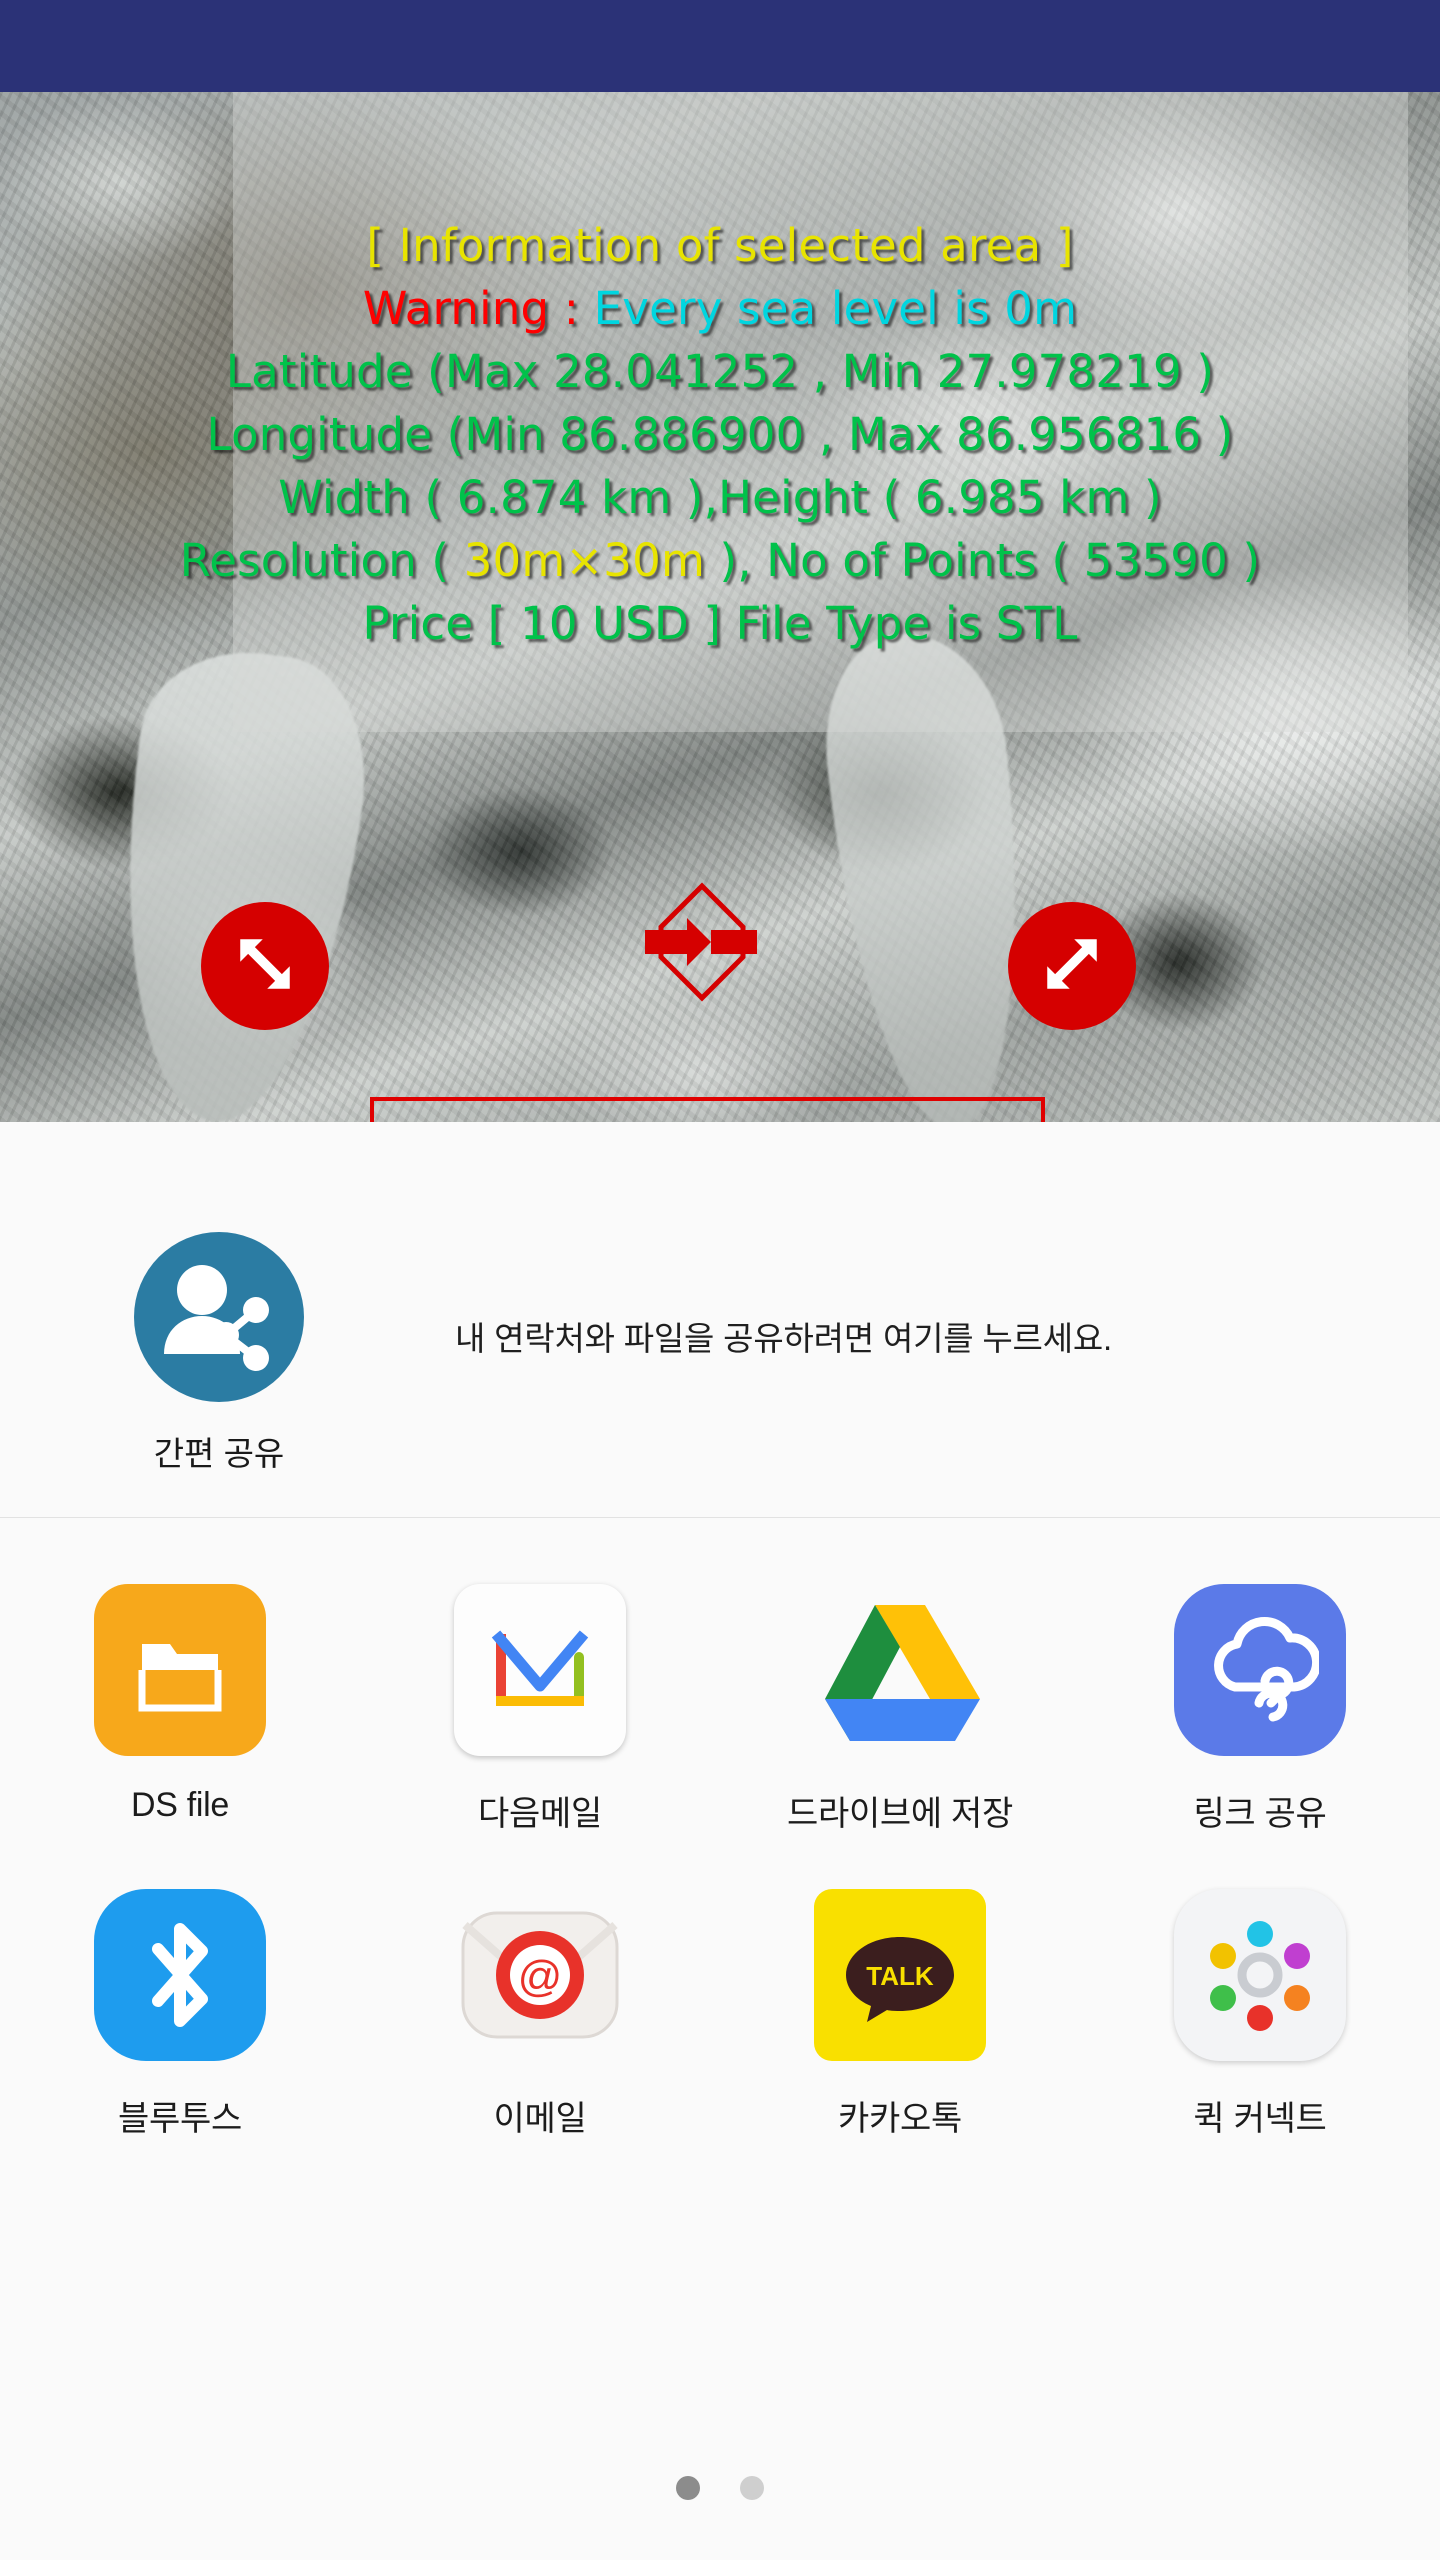  I want to click on share-target-label: 블루투스, so click(180, 2119).